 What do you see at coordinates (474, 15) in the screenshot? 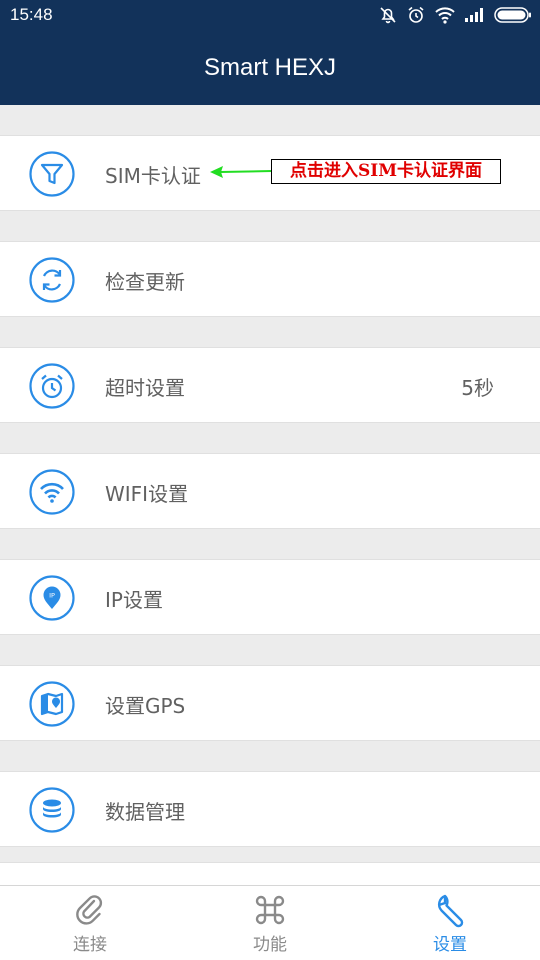
I see `signal-icon` at bounding box center [474, 15].